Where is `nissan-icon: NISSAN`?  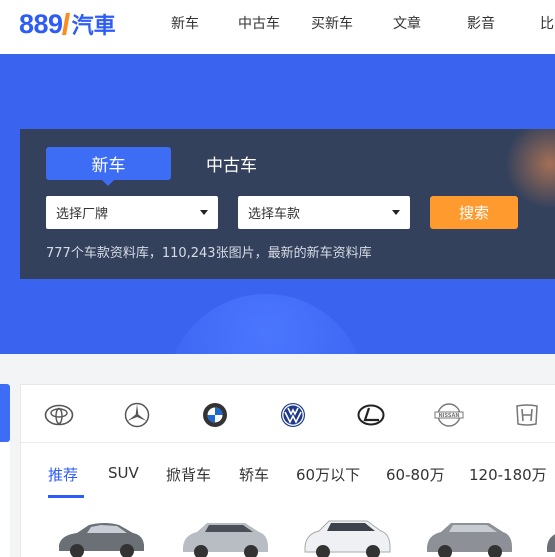
nissan-icon: NISSAN is located at coordinates (449, 415).